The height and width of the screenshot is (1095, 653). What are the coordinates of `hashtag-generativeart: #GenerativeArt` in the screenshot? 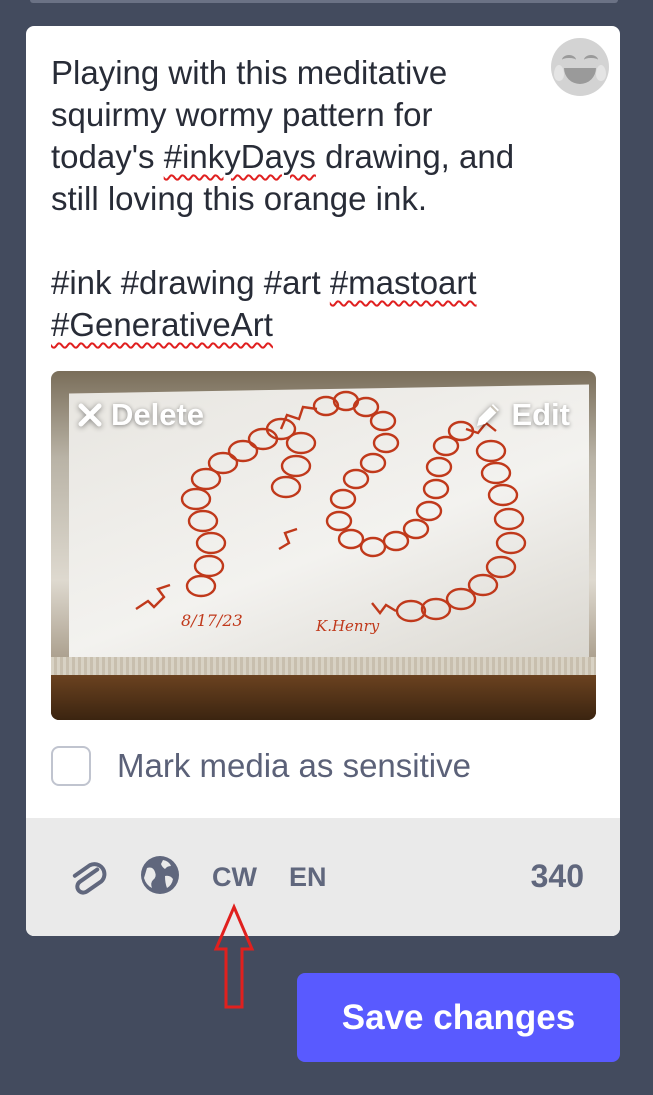 It's located at (162, 324).